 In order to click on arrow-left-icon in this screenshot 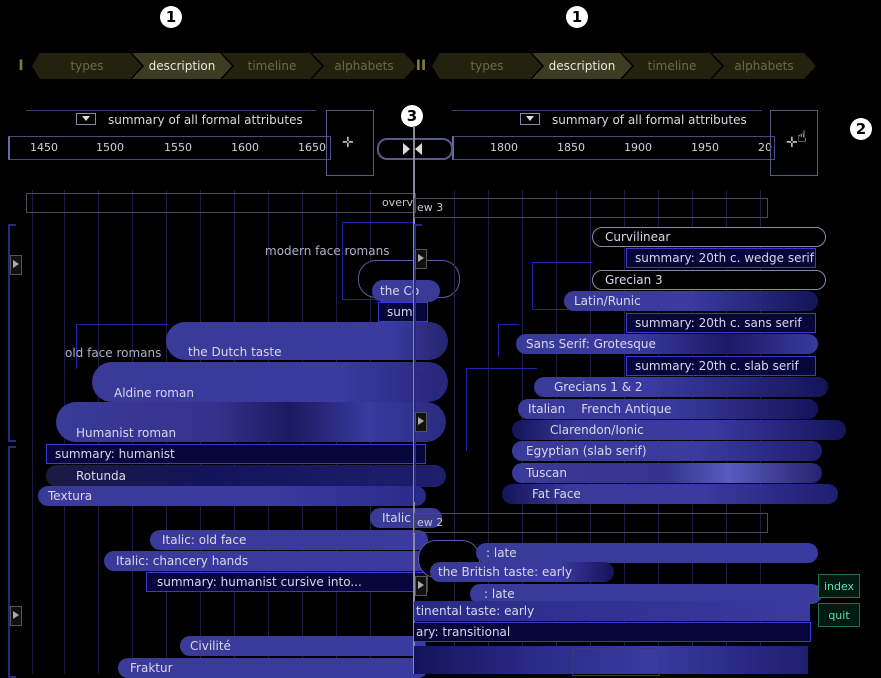, I will do `click(418, 149)`.